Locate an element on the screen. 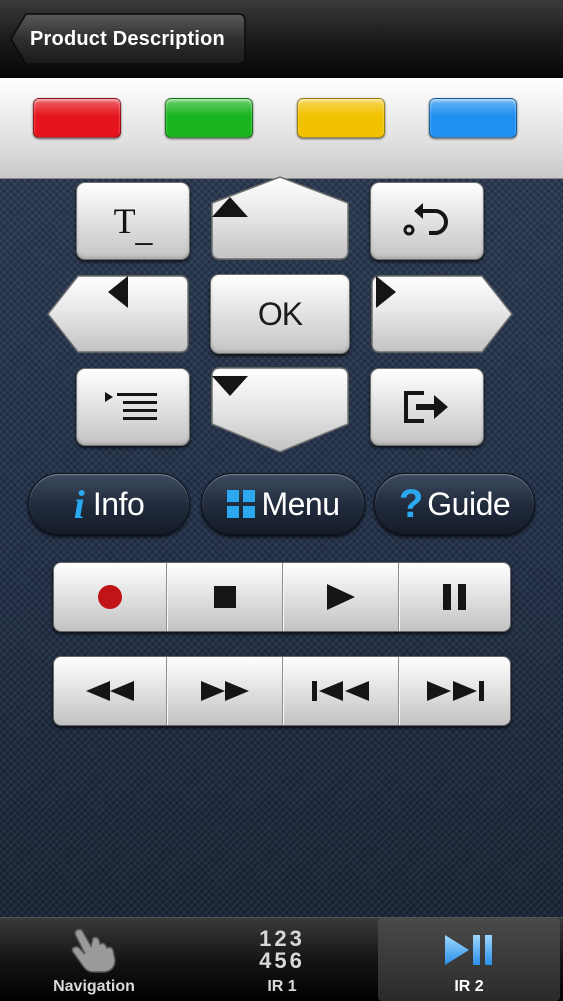 Image resolution: width=563 pixels, height=1001 pixels. tab-navigation: Navigation is located at coordinates (94, 959).